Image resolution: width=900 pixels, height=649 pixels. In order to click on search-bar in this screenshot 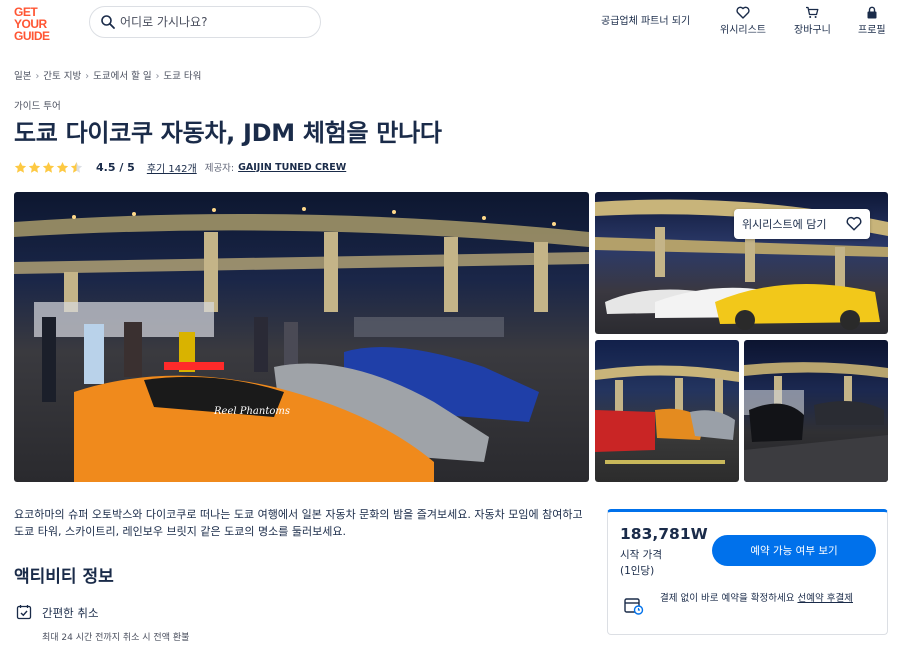, I will do `click(205, 22)`.